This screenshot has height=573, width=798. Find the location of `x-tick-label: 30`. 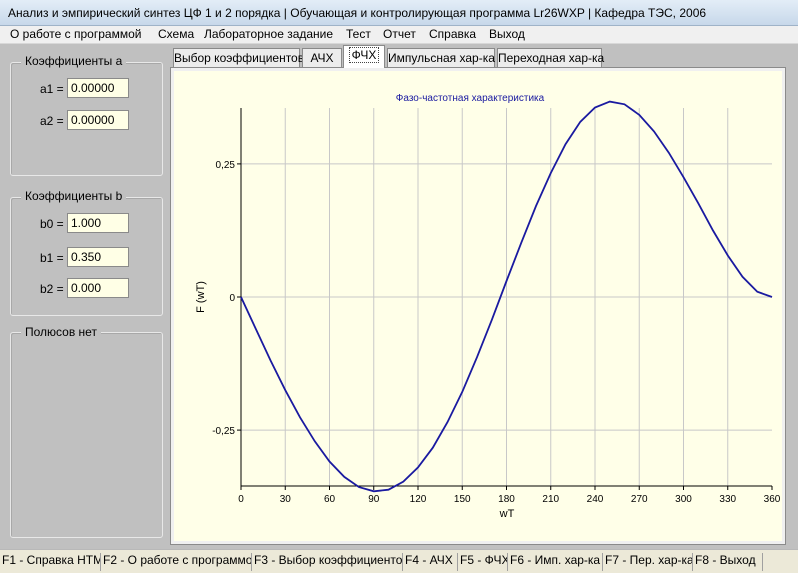

x-tick-label: 30 is located at coordinates (286, 499).